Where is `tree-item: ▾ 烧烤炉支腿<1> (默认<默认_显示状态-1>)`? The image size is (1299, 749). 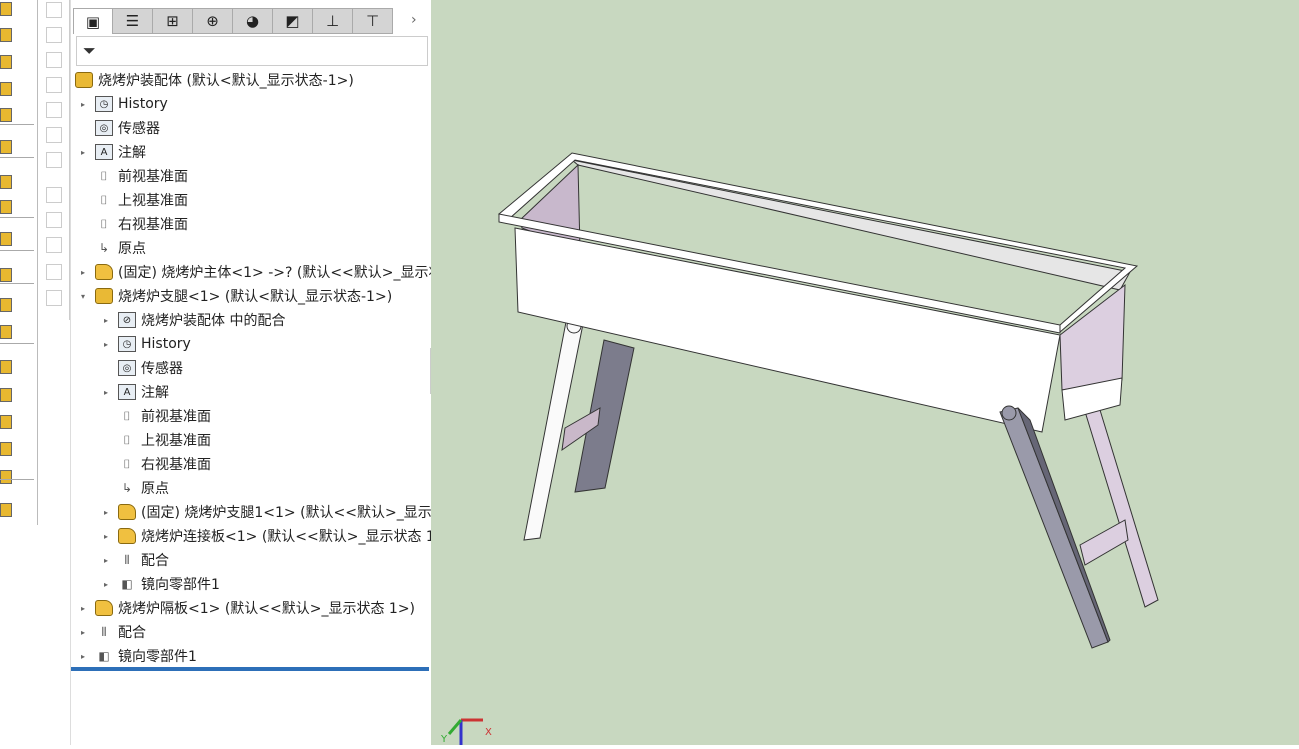 tree-item: ▾ 烧烤炉支腿<1> (默认<默认_显示状态-1>) is located at coordinates (236, 296).